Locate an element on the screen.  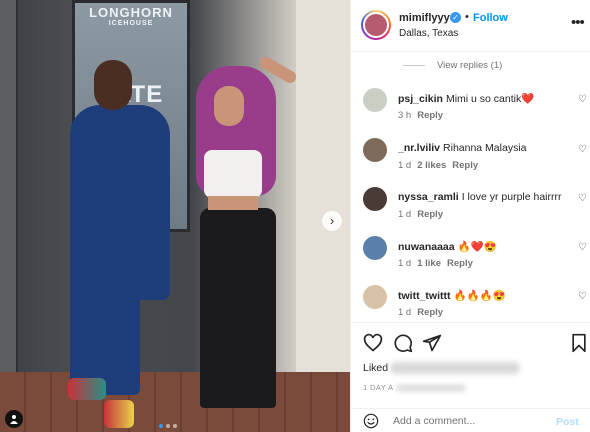
replies-divider is located at coordinates (414, 65).